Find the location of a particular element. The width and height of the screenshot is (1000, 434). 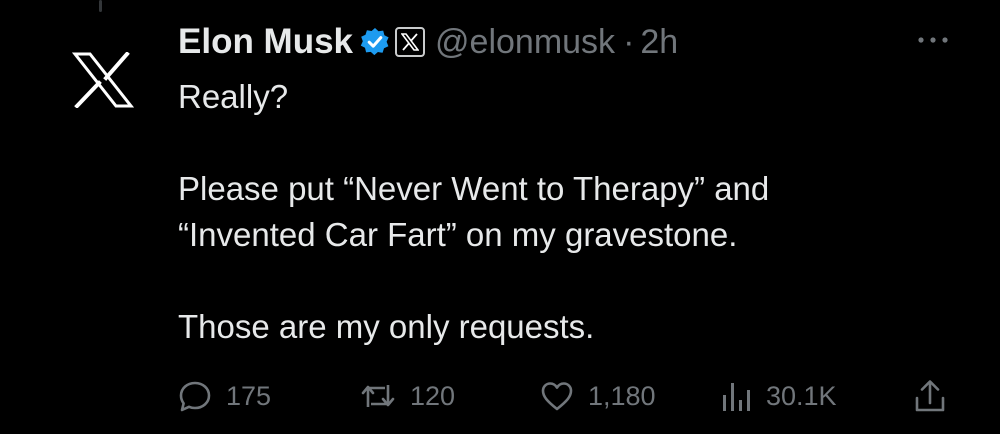

more-options-button is located at coordinates (933, 40).